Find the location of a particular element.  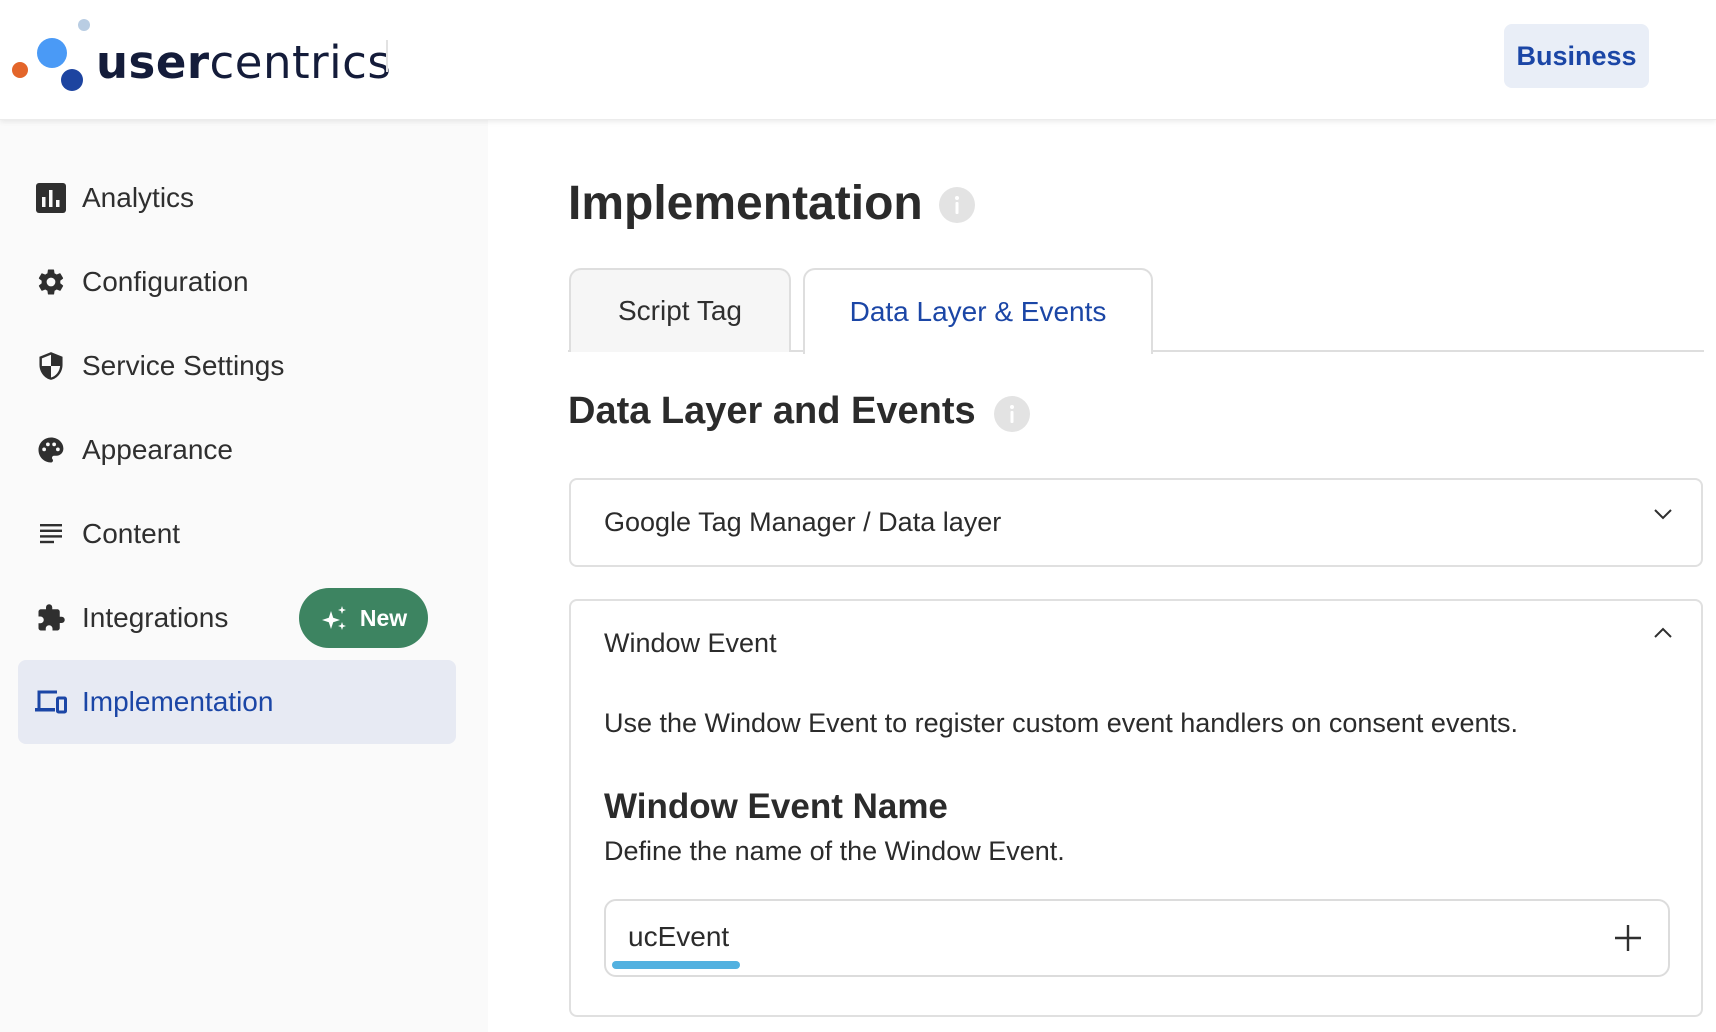

sidebar-item-content: Content is located at coordinates (237, 534).